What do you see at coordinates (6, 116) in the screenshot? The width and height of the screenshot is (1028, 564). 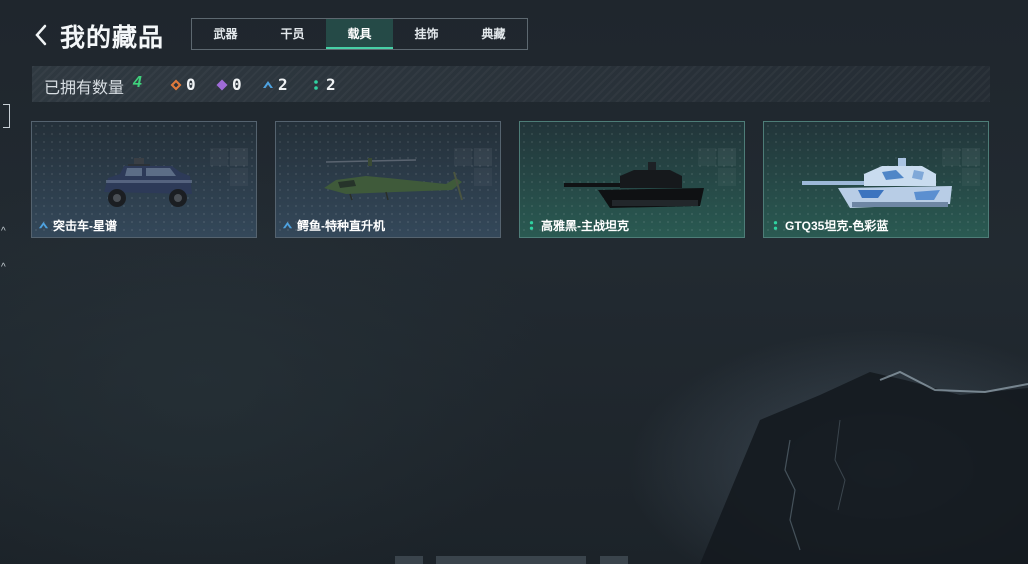 I see `side-panel-handle` at bounding box center [6, 116].